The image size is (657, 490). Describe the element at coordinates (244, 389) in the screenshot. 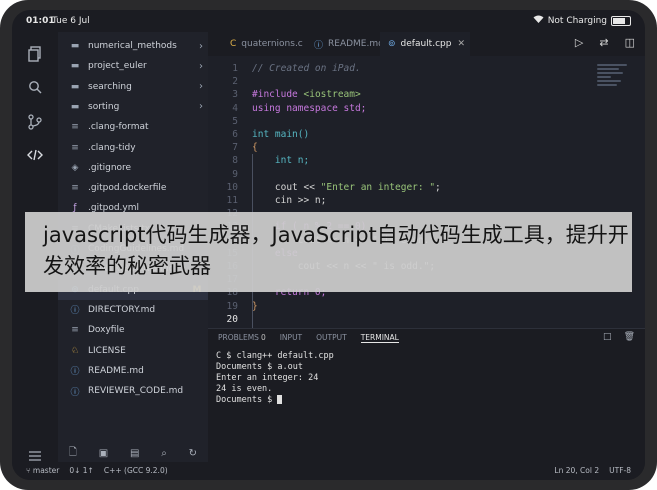

I see `terminal-line: 24 is even.` at that location.